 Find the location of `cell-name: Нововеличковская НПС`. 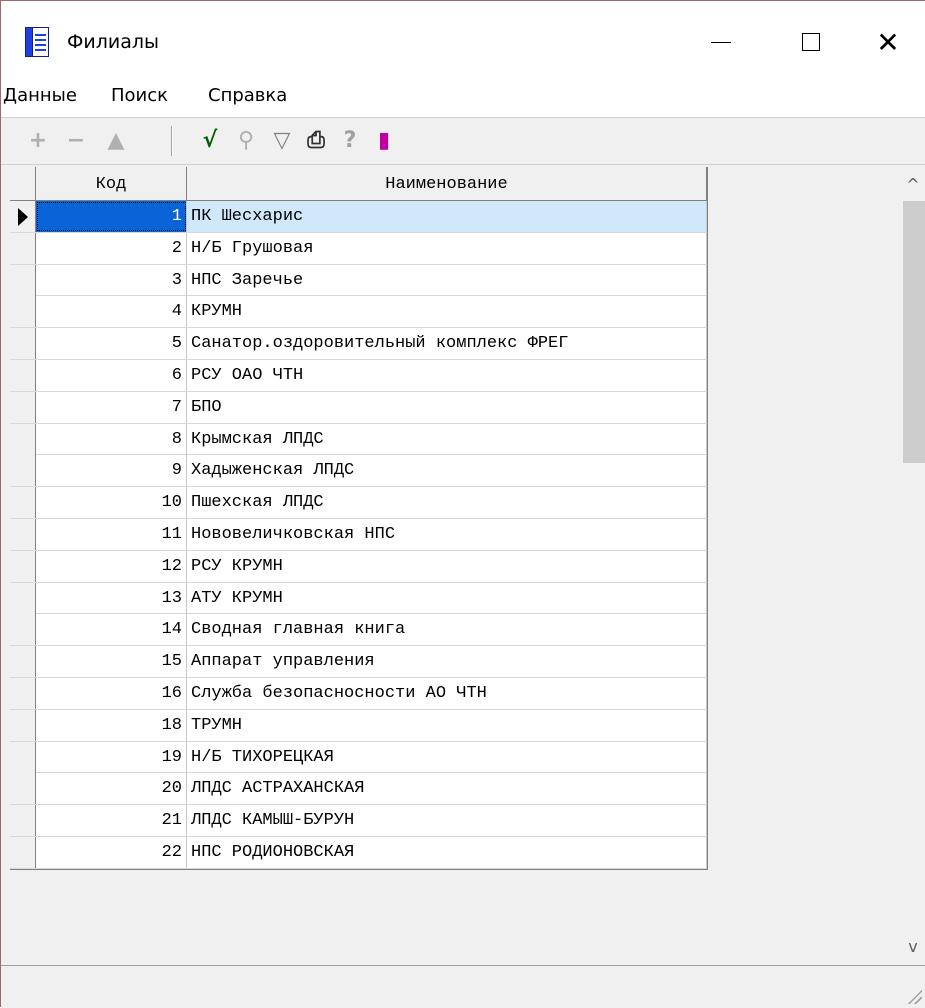

cell-name: Нововеличковская НПС is located at coordinates (447, 534).